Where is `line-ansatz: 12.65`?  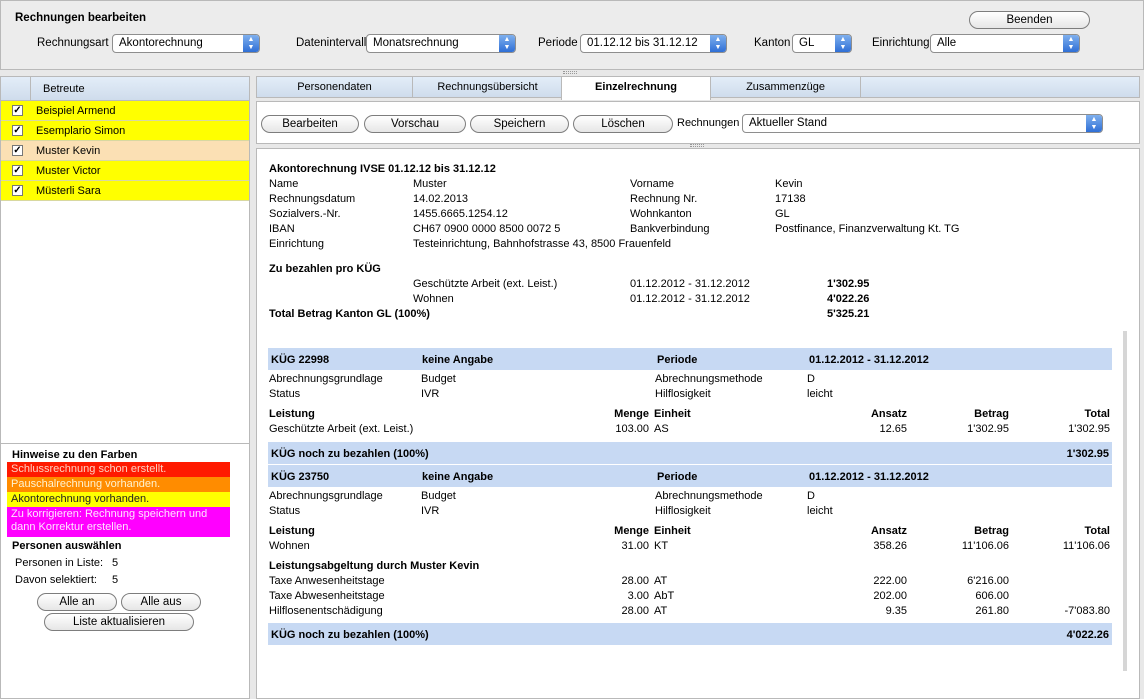 line-ansatz: 12.65 is located at coordinates (893, 429).